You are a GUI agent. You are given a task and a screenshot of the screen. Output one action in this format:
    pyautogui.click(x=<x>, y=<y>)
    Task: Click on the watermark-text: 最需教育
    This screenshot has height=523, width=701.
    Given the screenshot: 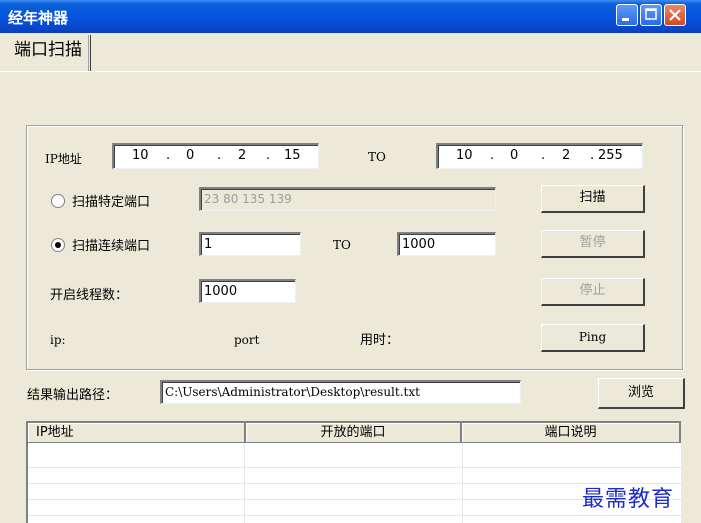 What is the action you would take?
    pyautogui.click(x=628, y=499)
    